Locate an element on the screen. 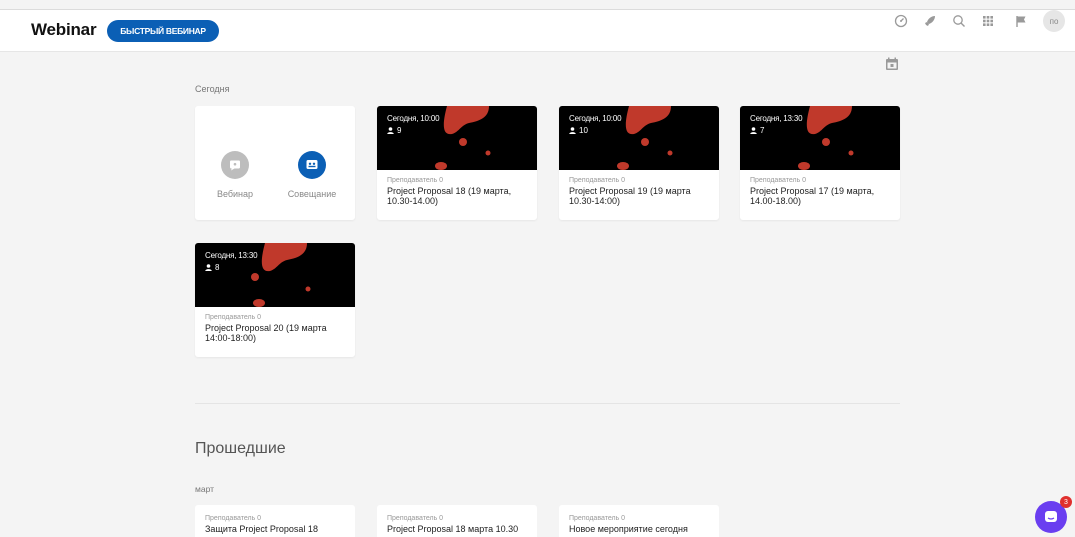 The height and width of the screenshot is (537, 1075). past-month-label: март is located at coordinates (205, 489).